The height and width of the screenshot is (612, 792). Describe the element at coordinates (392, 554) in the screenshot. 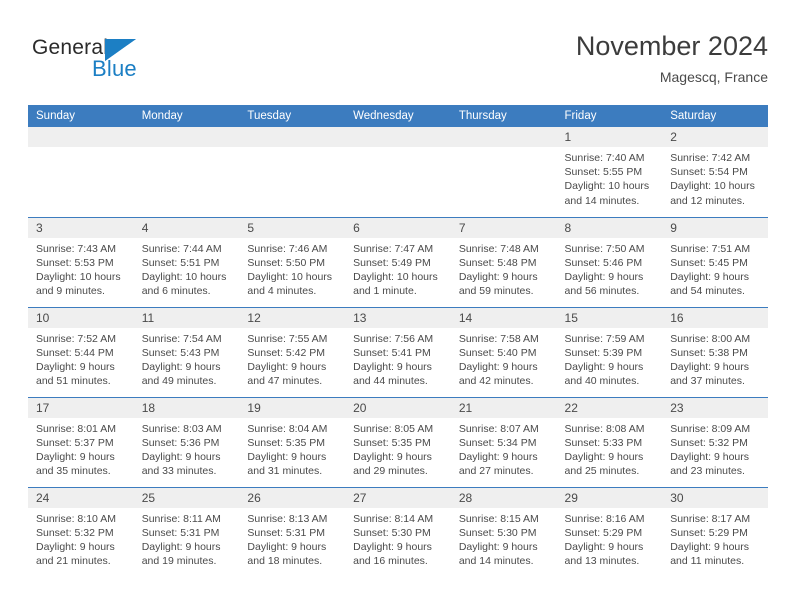

I see `daylight-text: Daylight: 9 hours and 16 minutes.` at that location.